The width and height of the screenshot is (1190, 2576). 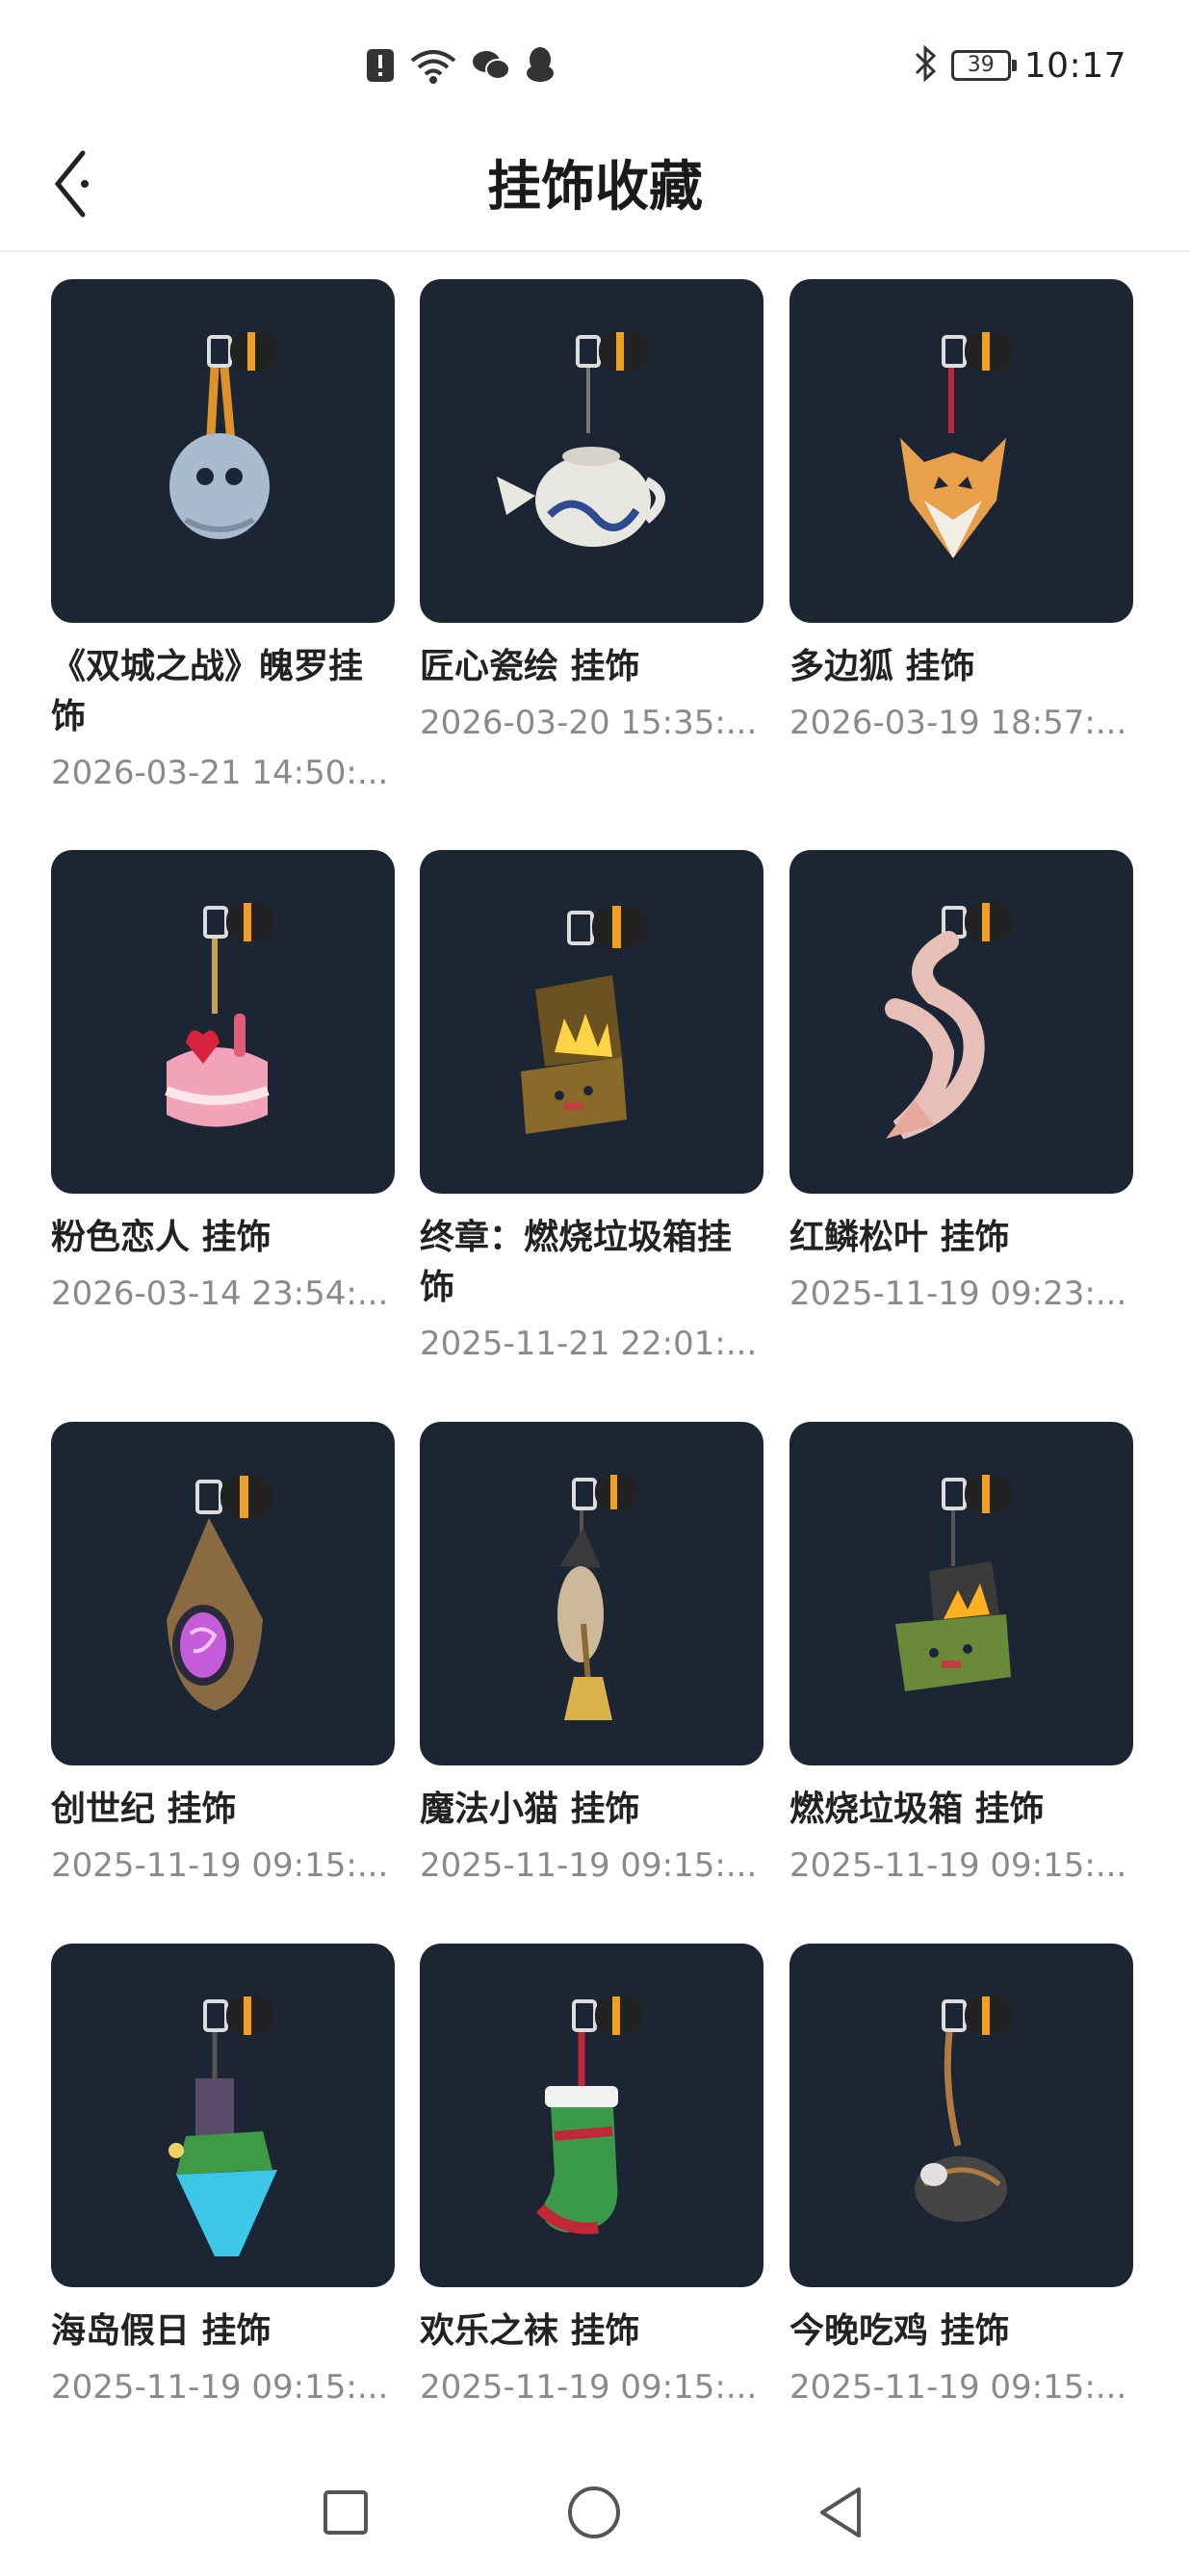 What do you see at coordinates (1020, 65) in the screenshot?
I see `status-right: 39 10:17` at bounding box center [1020, 65].